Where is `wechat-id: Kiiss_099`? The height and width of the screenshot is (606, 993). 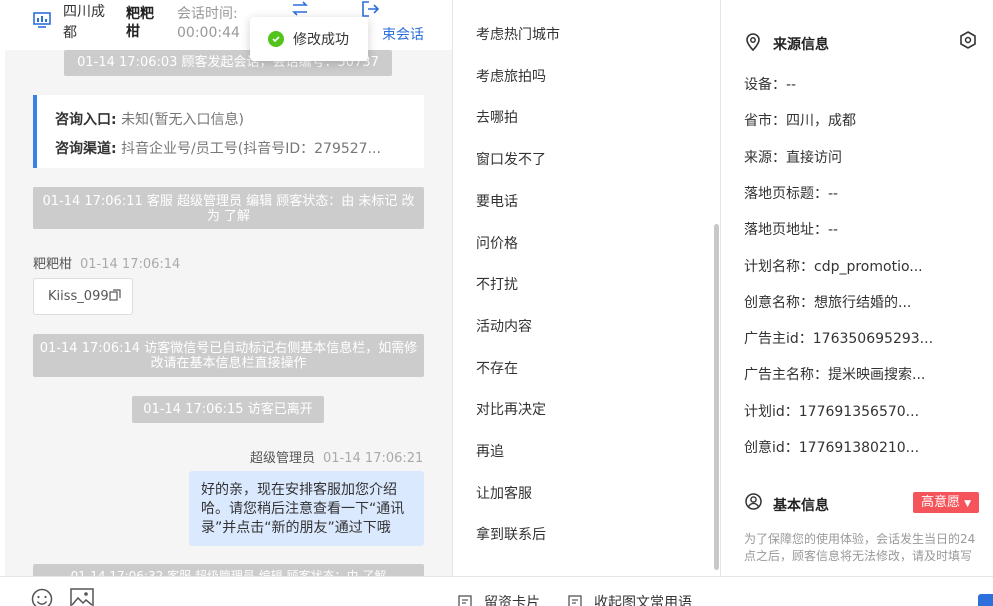
wechat-id: Kiiss_099 is located at coordinates (78, 296).